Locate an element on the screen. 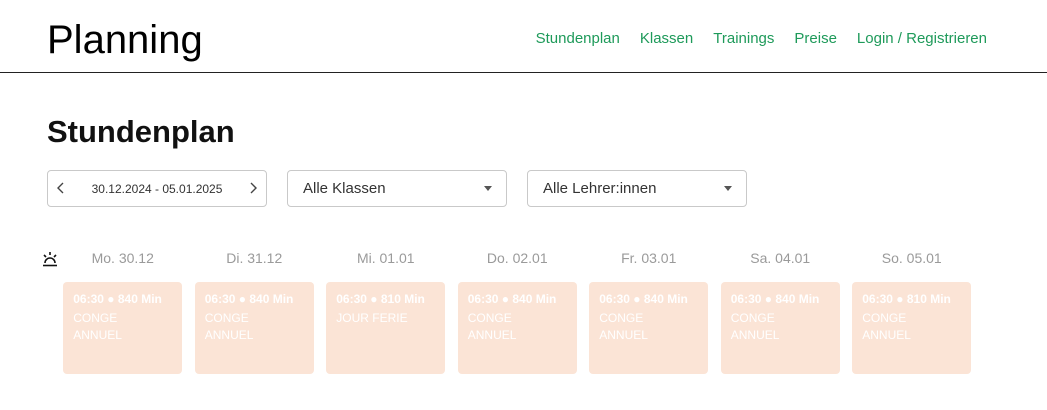 Image resolution: width=1047 pixels, height=410 pixels. classes-select-value: Alle Klassen is located at coordinates (344, 188).